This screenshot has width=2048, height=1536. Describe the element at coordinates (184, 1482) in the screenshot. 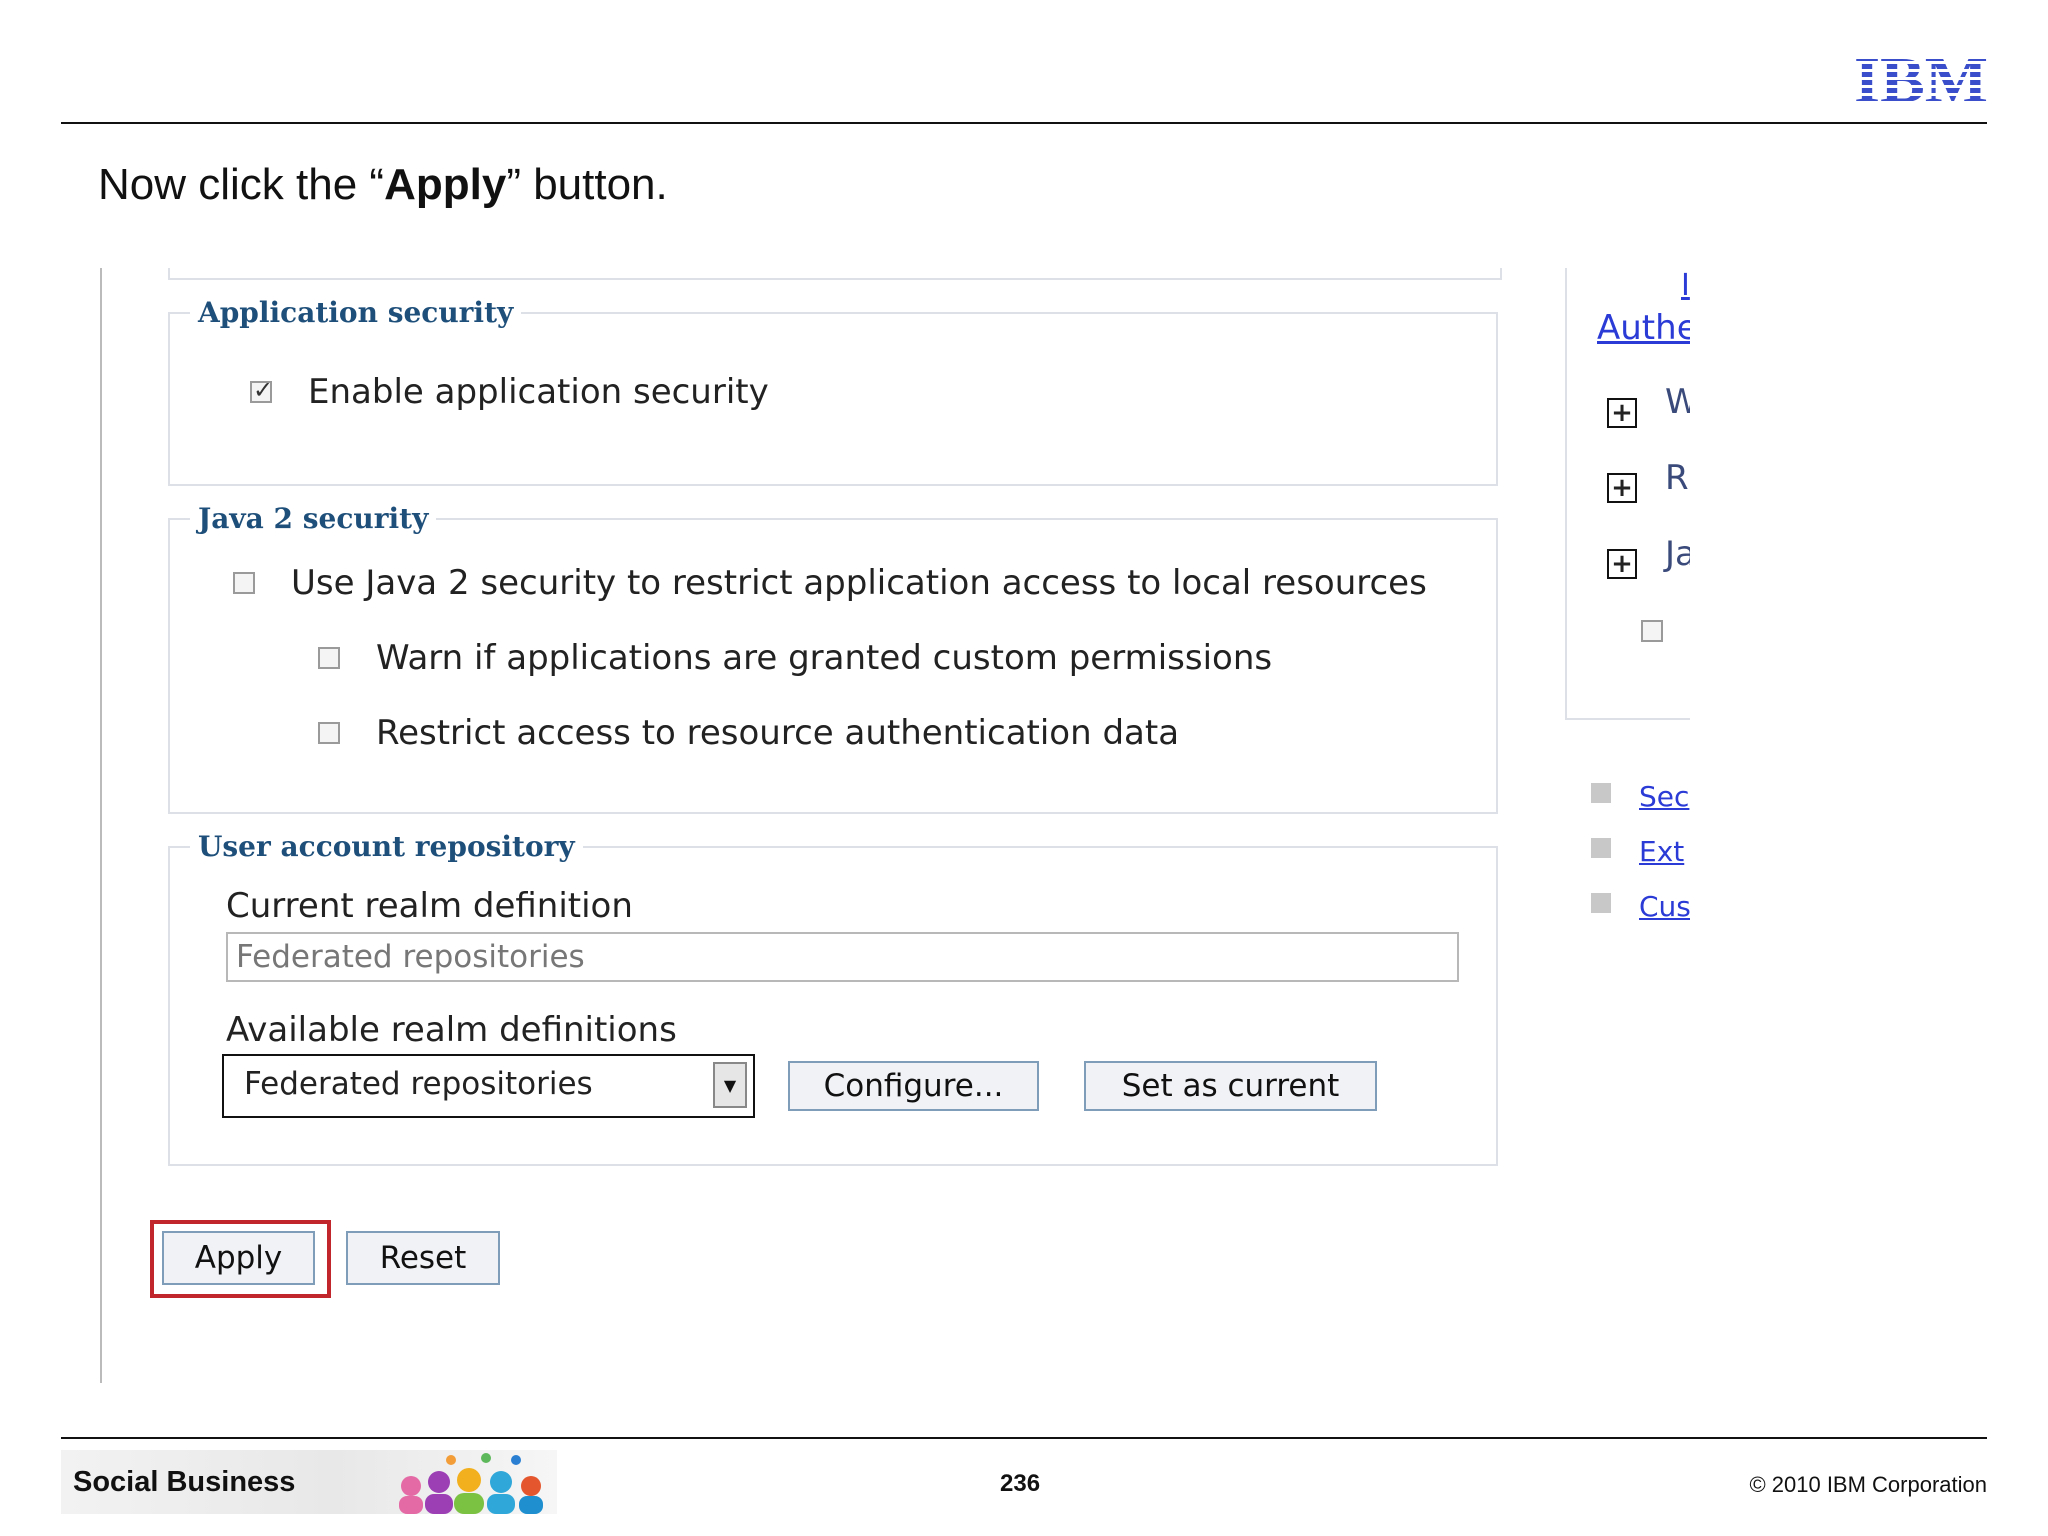

I see `social-business-label: Social Business` at that location.